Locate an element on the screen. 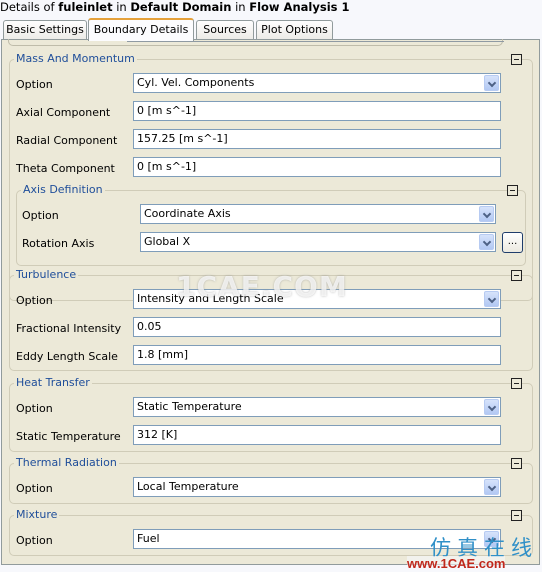 Image resolution: width=542 pixels, height=572 pixels. tab-boundary-details: Boundary Details is located at coordinates (141, 29).